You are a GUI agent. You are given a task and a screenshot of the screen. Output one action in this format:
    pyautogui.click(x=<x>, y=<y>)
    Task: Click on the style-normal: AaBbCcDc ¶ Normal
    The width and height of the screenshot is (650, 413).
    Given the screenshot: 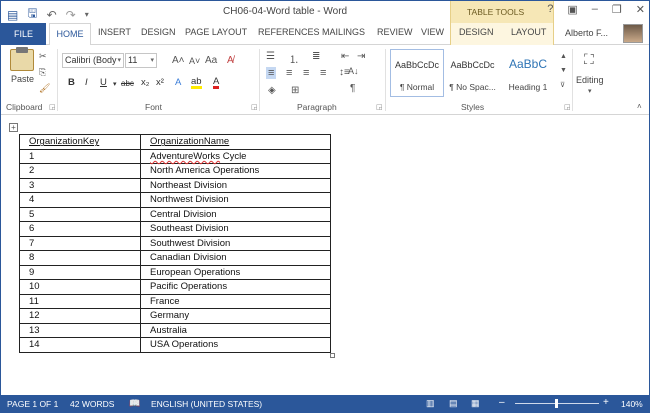 What is the action you would take?
    pyautogui.click(x=417, y=73)
    